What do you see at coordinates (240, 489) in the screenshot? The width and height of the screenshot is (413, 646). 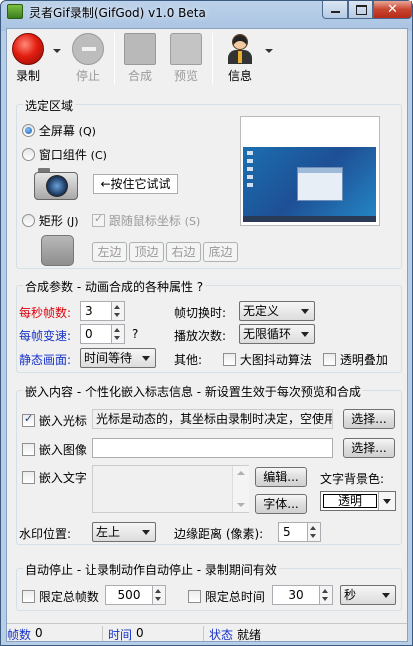 I see `text-area-scrollbar` at bounding box center [240, 489].